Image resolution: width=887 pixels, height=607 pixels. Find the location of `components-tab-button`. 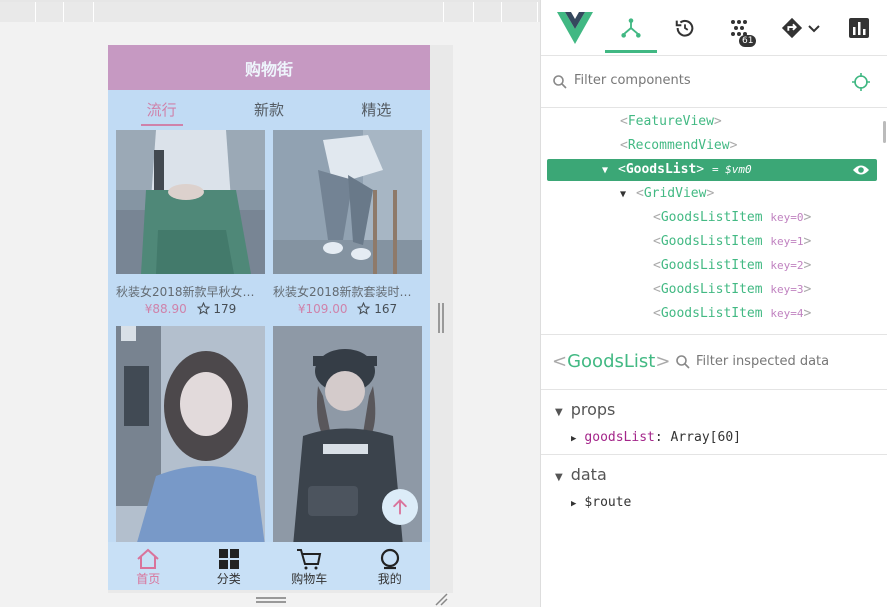

components-tab-button is located at coordinates (631, 30).